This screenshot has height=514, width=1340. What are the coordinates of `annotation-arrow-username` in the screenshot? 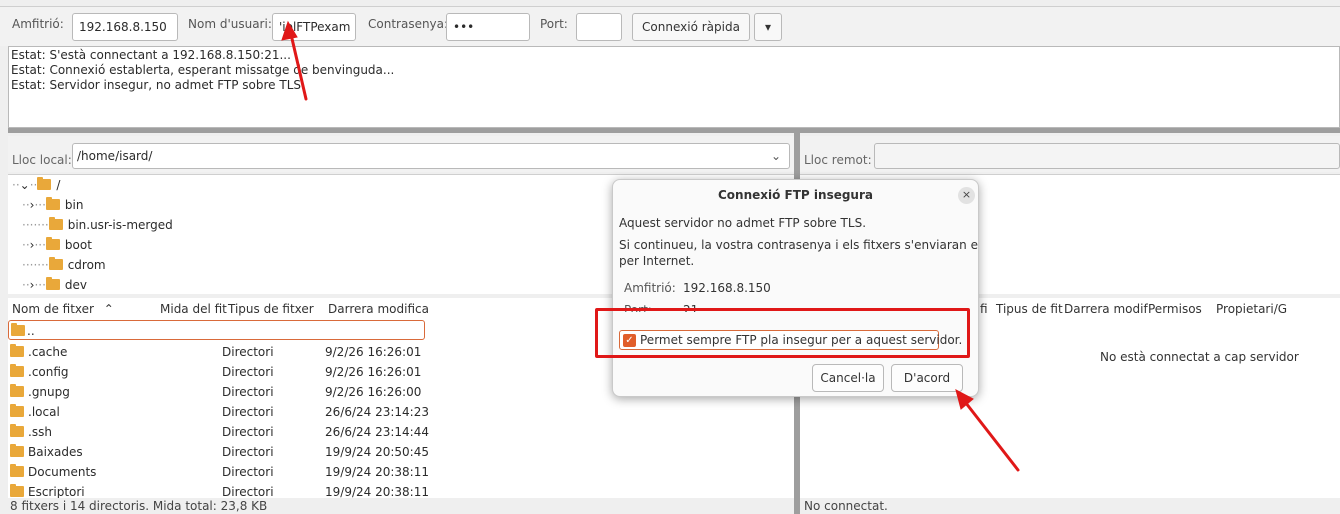 It's located at (298, 64).